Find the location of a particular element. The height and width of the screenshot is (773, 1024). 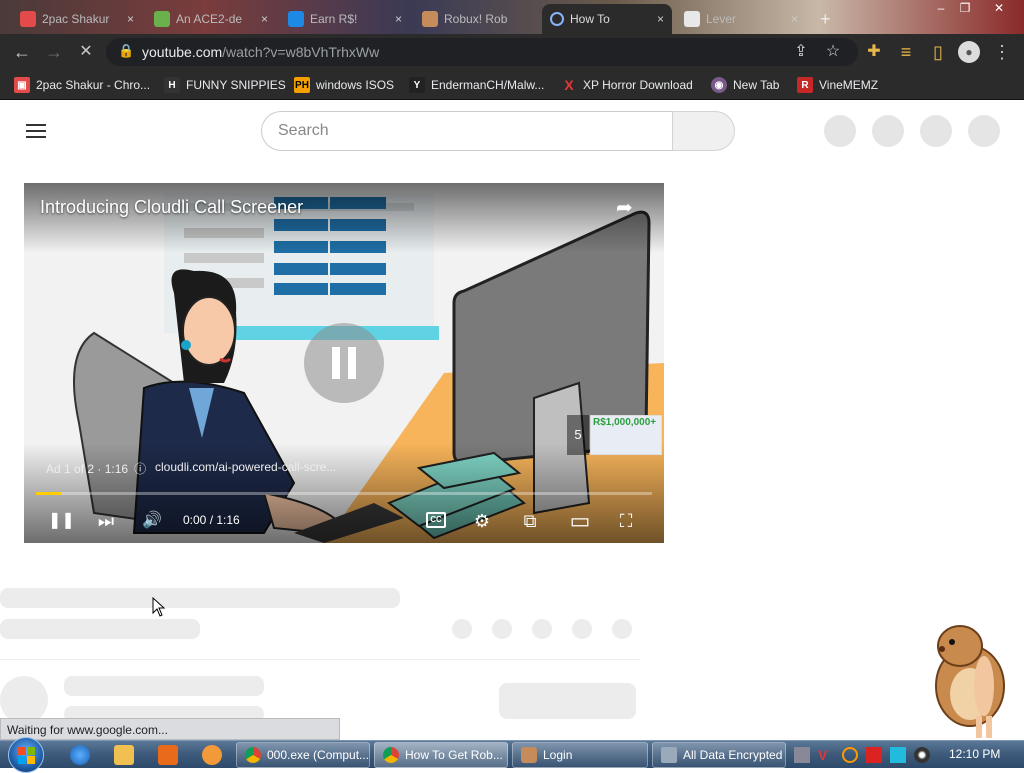

tab-earn: Earn R$! × is located at coordinates (345, 19).